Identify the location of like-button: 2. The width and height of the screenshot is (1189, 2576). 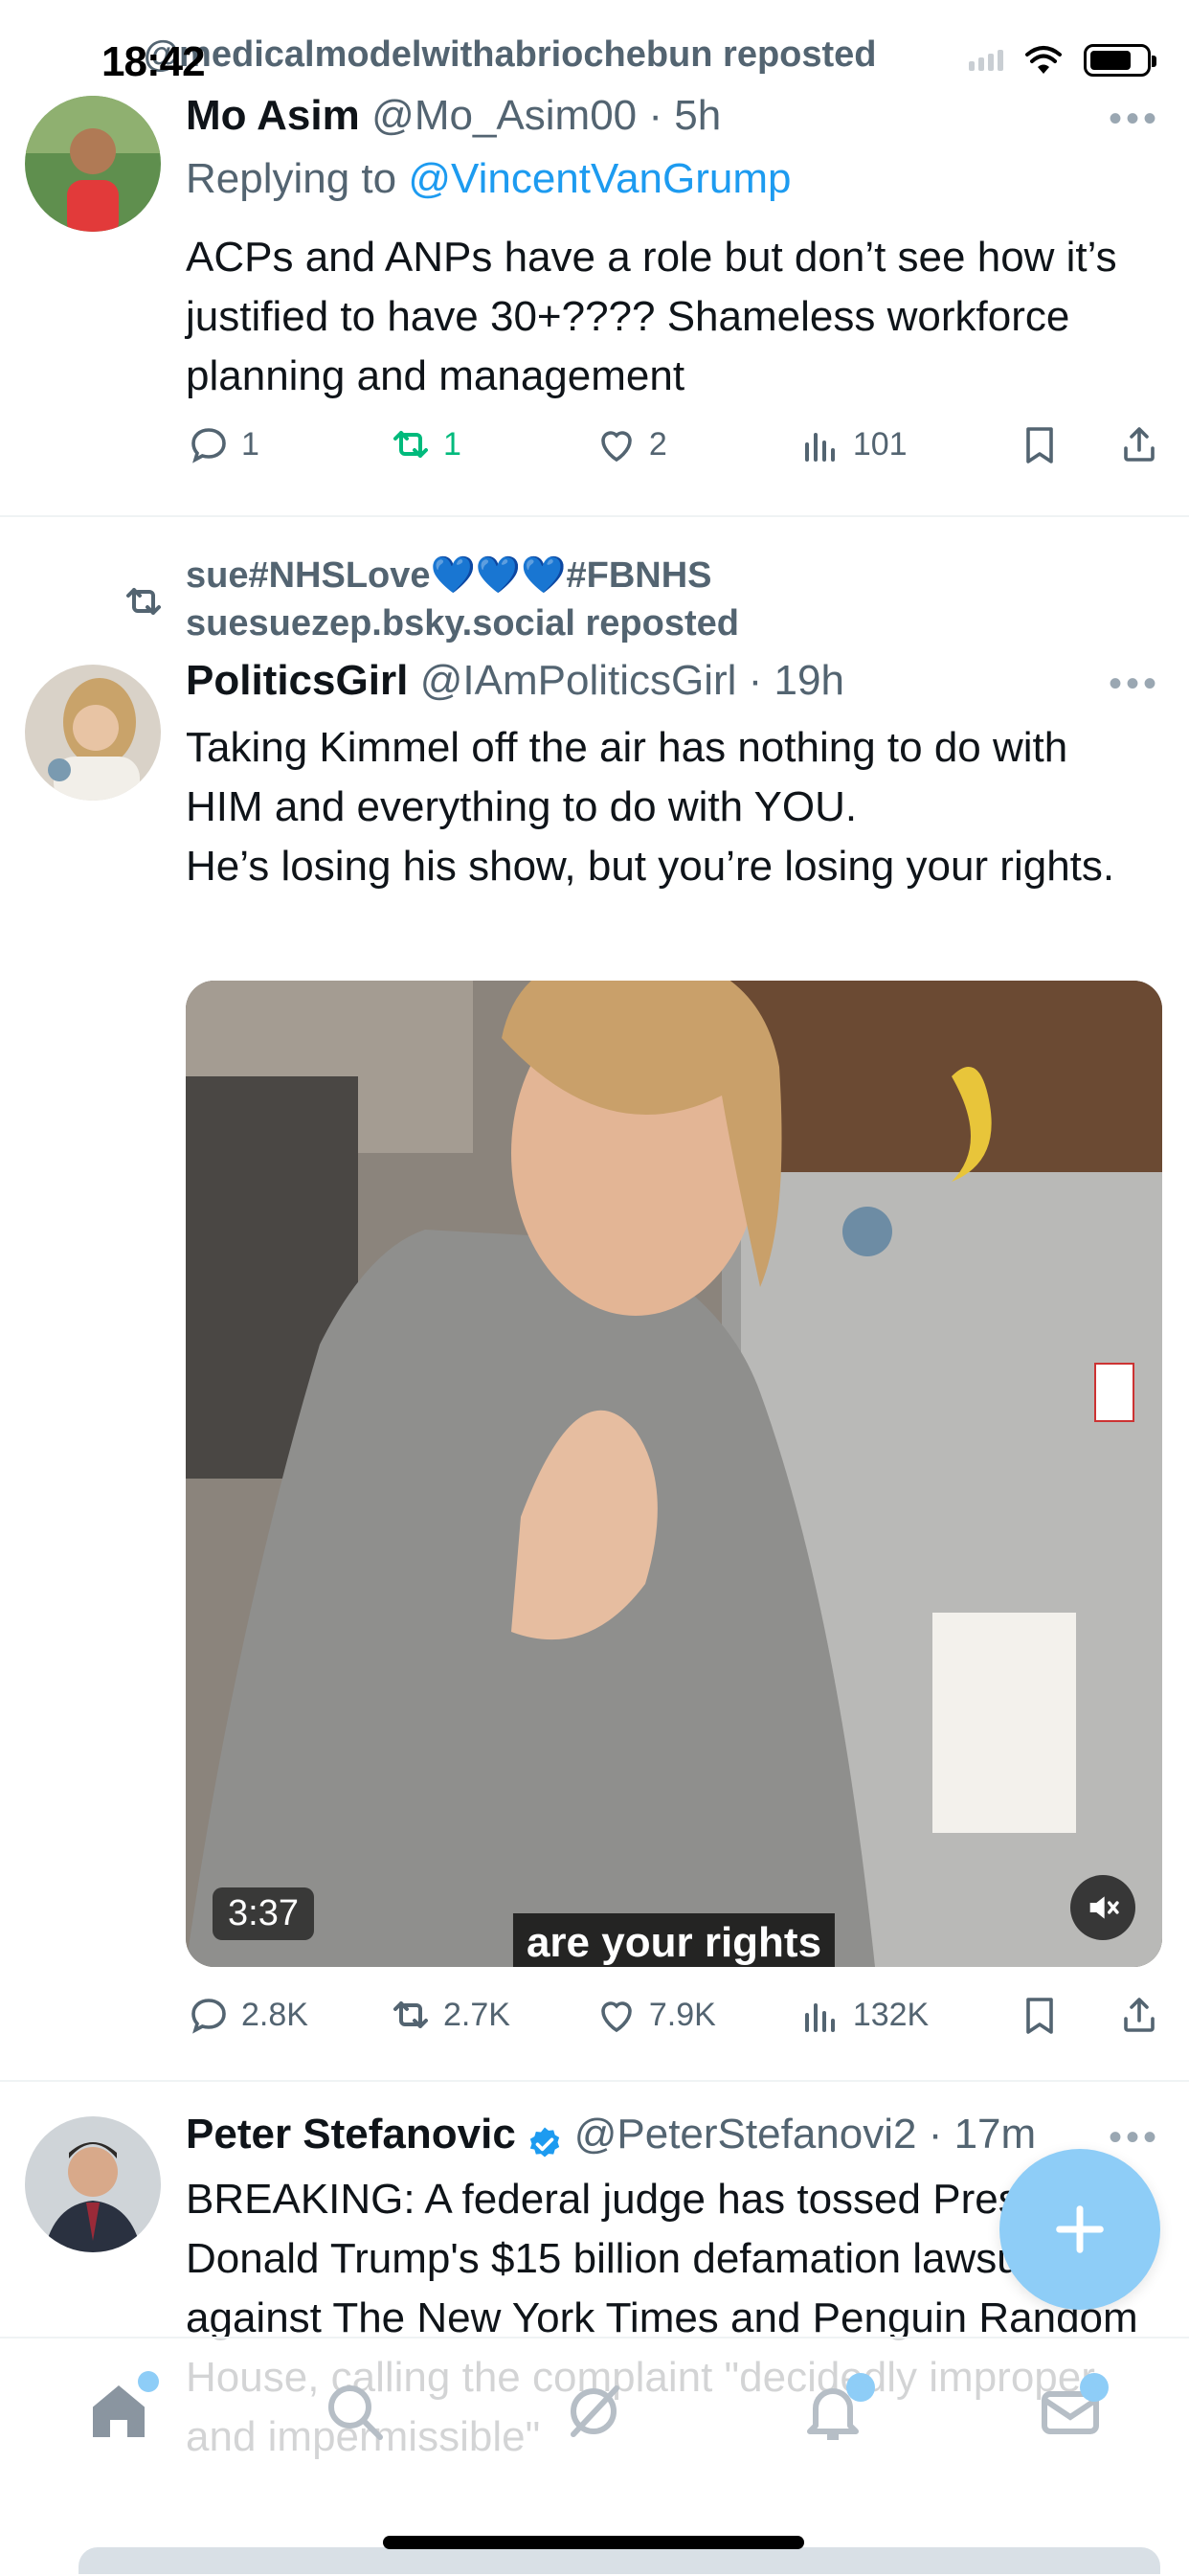
(695, 444).